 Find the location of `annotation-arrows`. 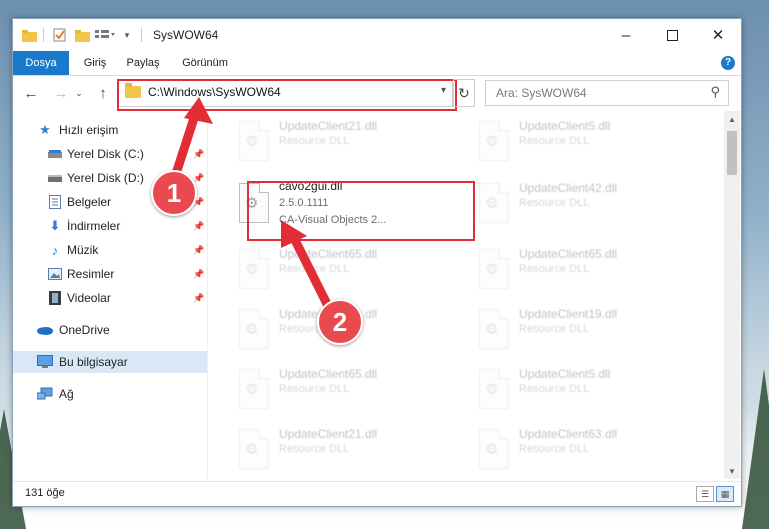

annotation-arrows is located at coordinates (252, 208).